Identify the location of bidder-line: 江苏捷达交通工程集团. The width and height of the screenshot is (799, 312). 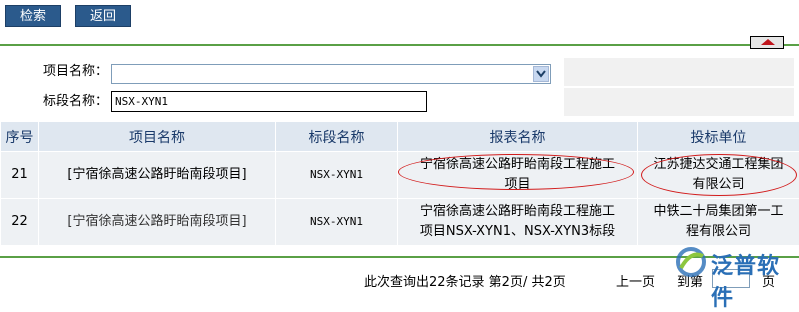
(718, 165).